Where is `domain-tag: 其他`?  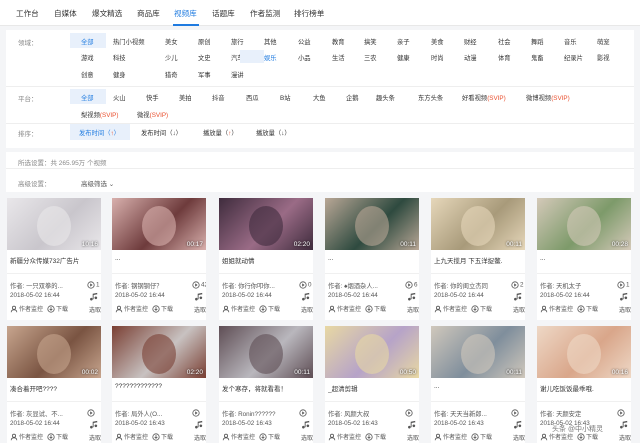
domain-tag: 其他 is located at coordinates (270, 41).